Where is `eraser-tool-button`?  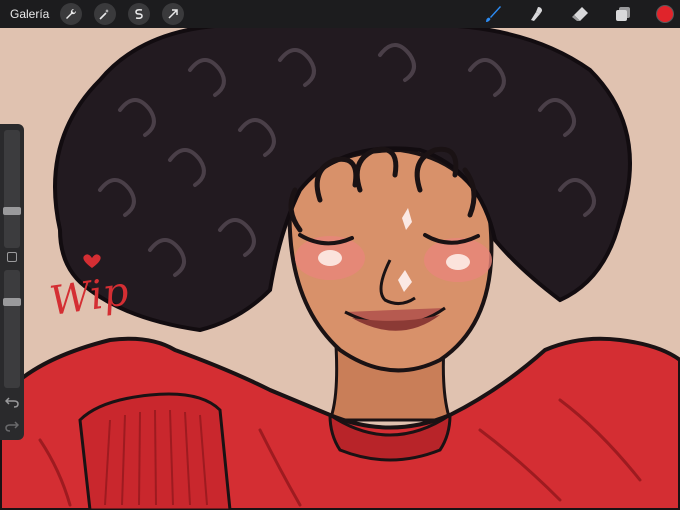 eraser-tool-button is located at coordinates (580, 14).